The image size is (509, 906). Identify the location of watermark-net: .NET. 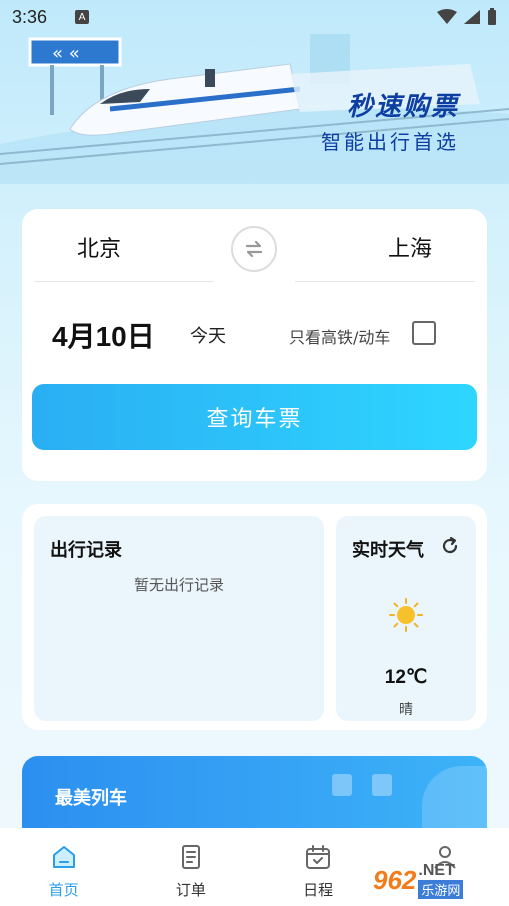
(436, 870).